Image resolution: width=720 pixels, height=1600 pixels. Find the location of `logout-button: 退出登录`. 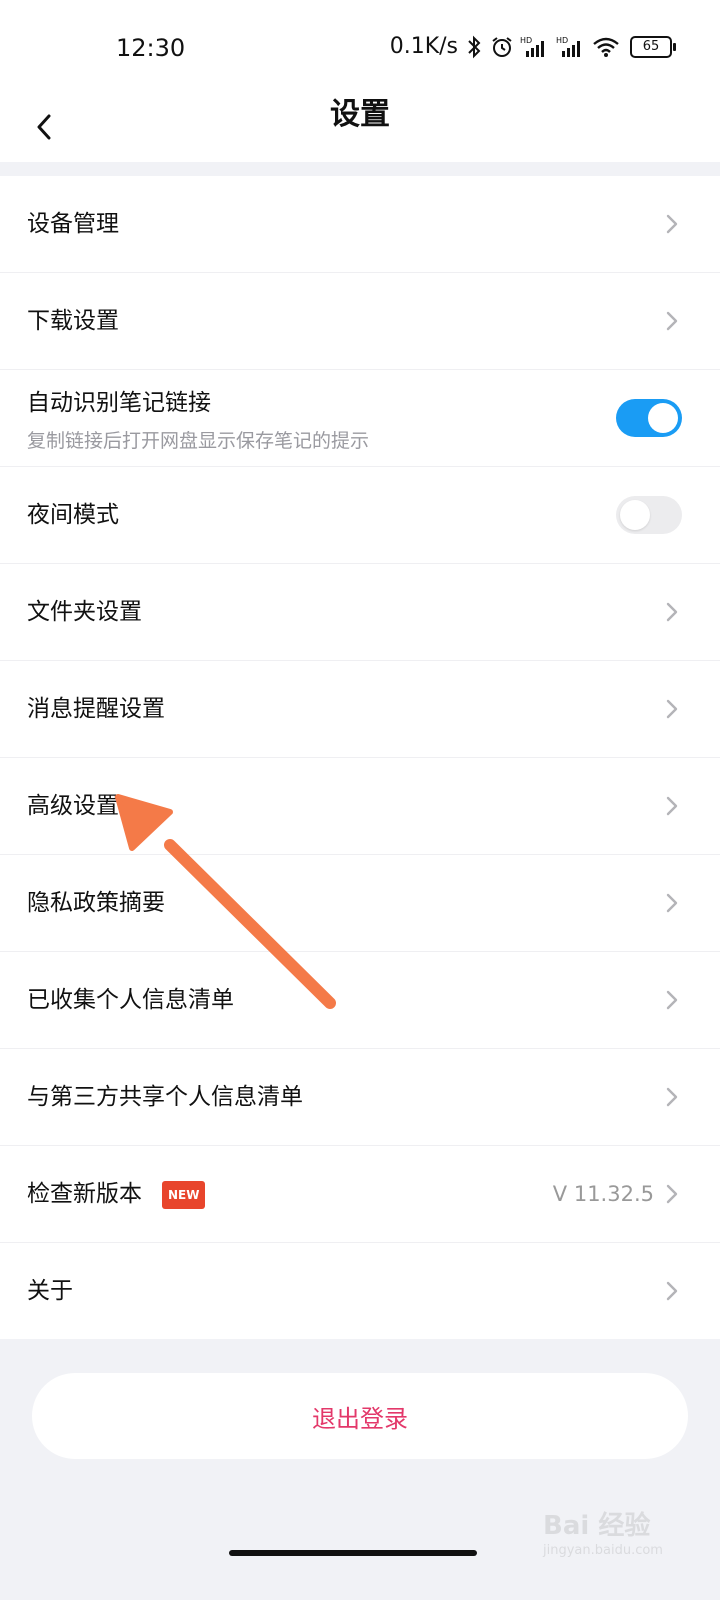

logout-button: 退出登录 is located at coordinates (360, 1416).